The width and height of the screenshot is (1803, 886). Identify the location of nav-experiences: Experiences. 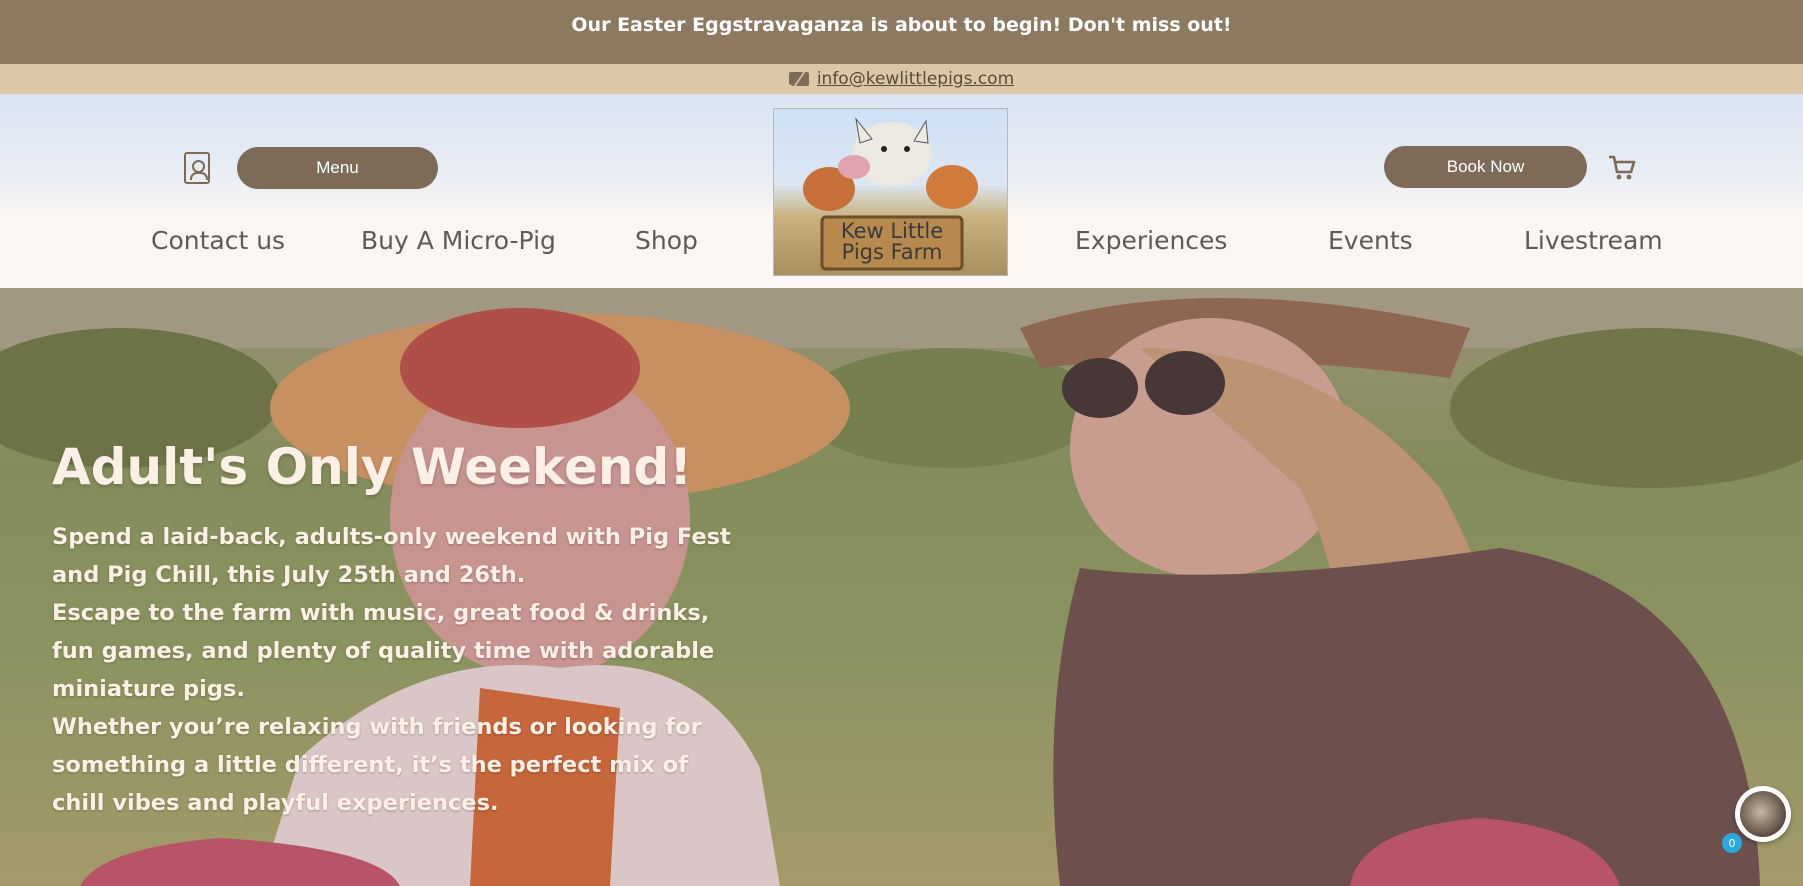
(1151, 240).